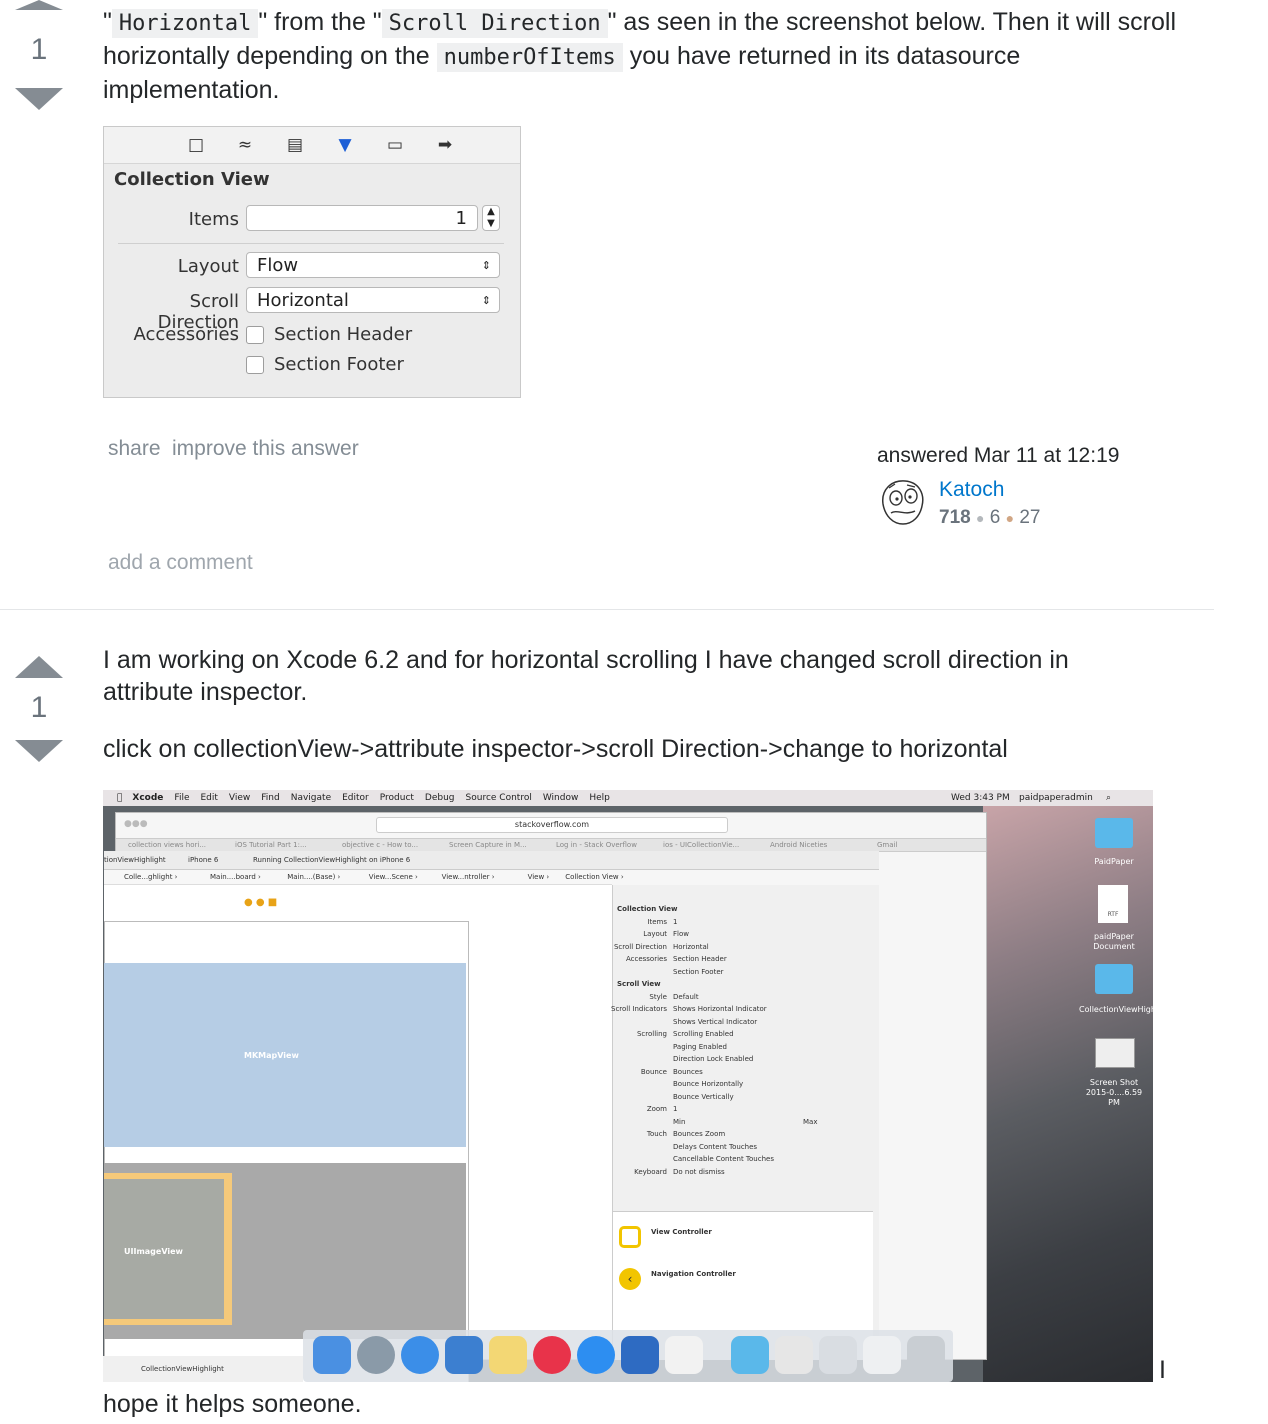 This screenshot has width=1268, height=1424. What do you see at coordinates (185, 23) in the screenshot?
I see `inline-code: Horizontal` at bounding box center [185, 23].